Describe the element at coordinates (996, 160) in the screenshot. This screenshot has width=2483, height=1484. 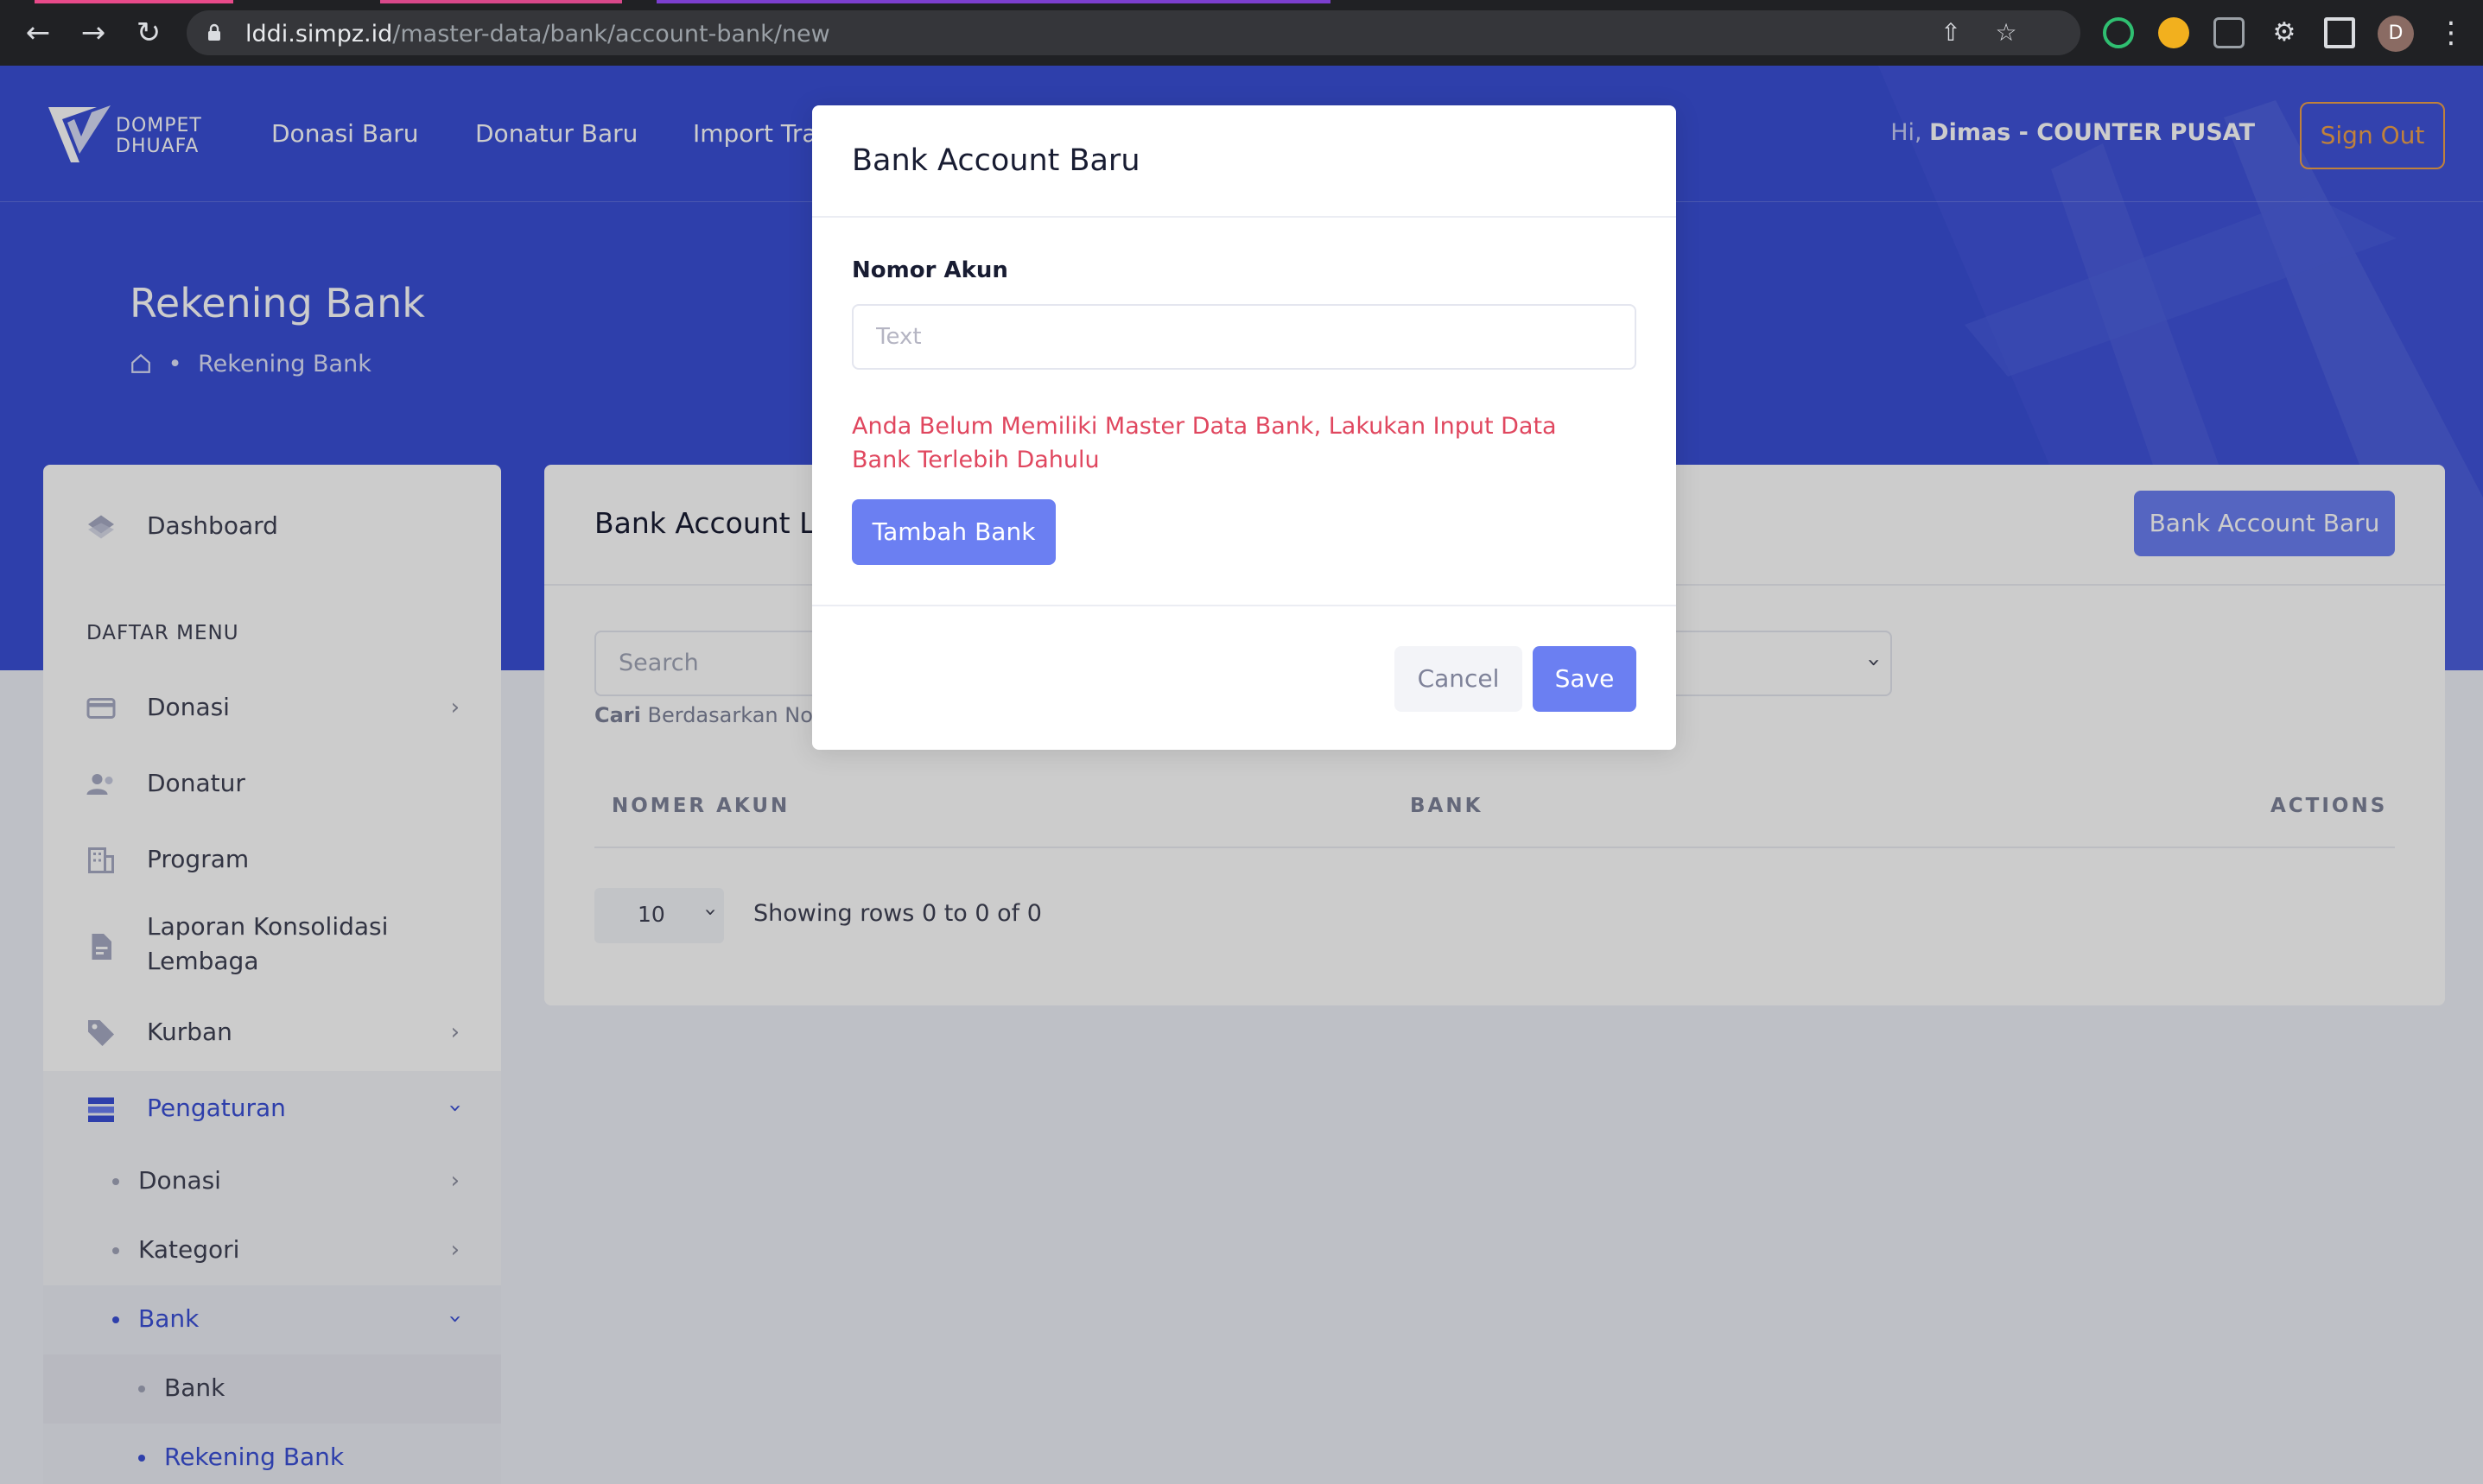
I see `modal-title: Bank Account Baru` at that location.